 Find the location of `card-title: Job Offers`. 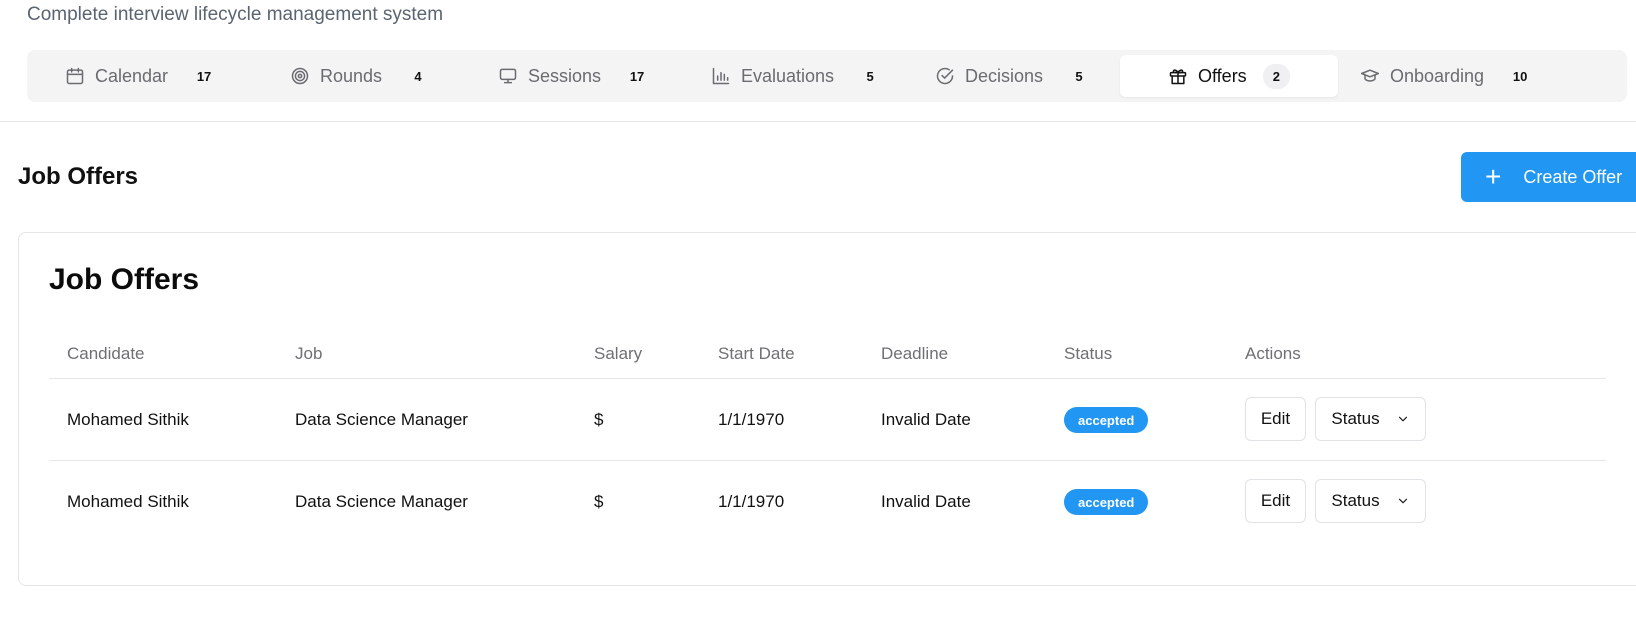

card-title: Job Offers is located at coordinates (124, 279).